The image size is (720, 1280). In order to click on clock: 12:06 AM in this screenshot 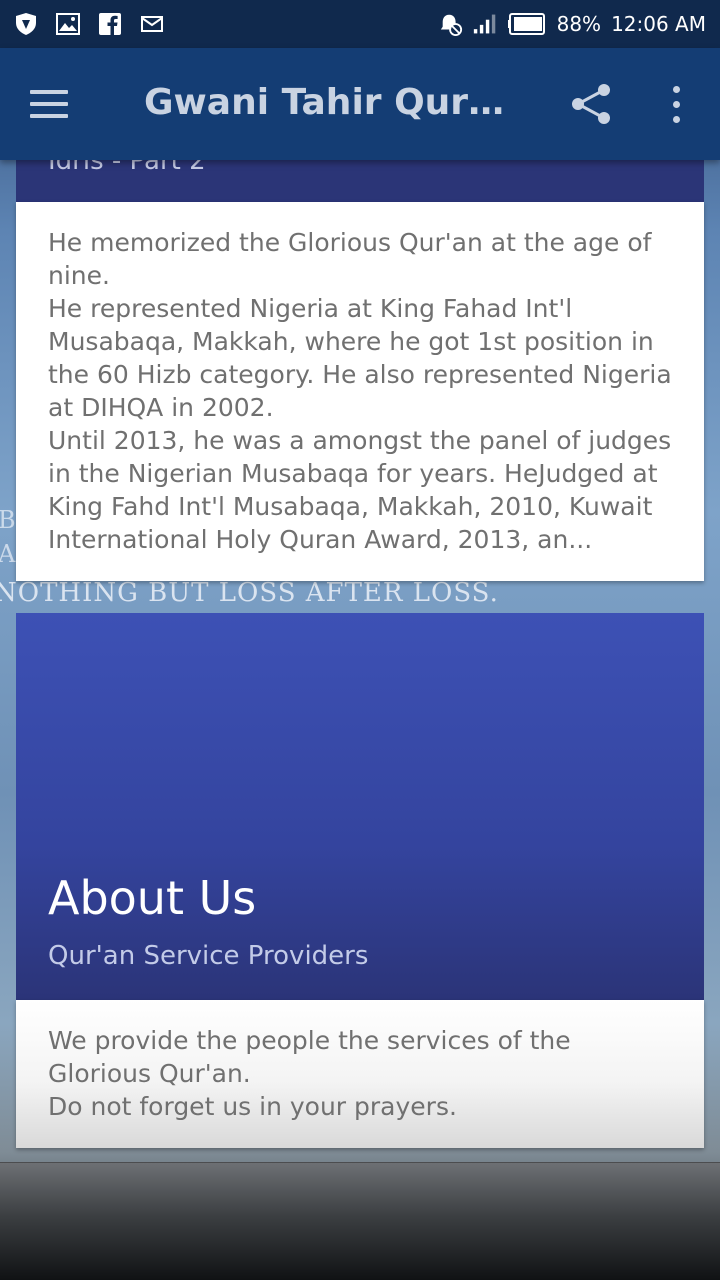, I will do `click(658, 24)`.